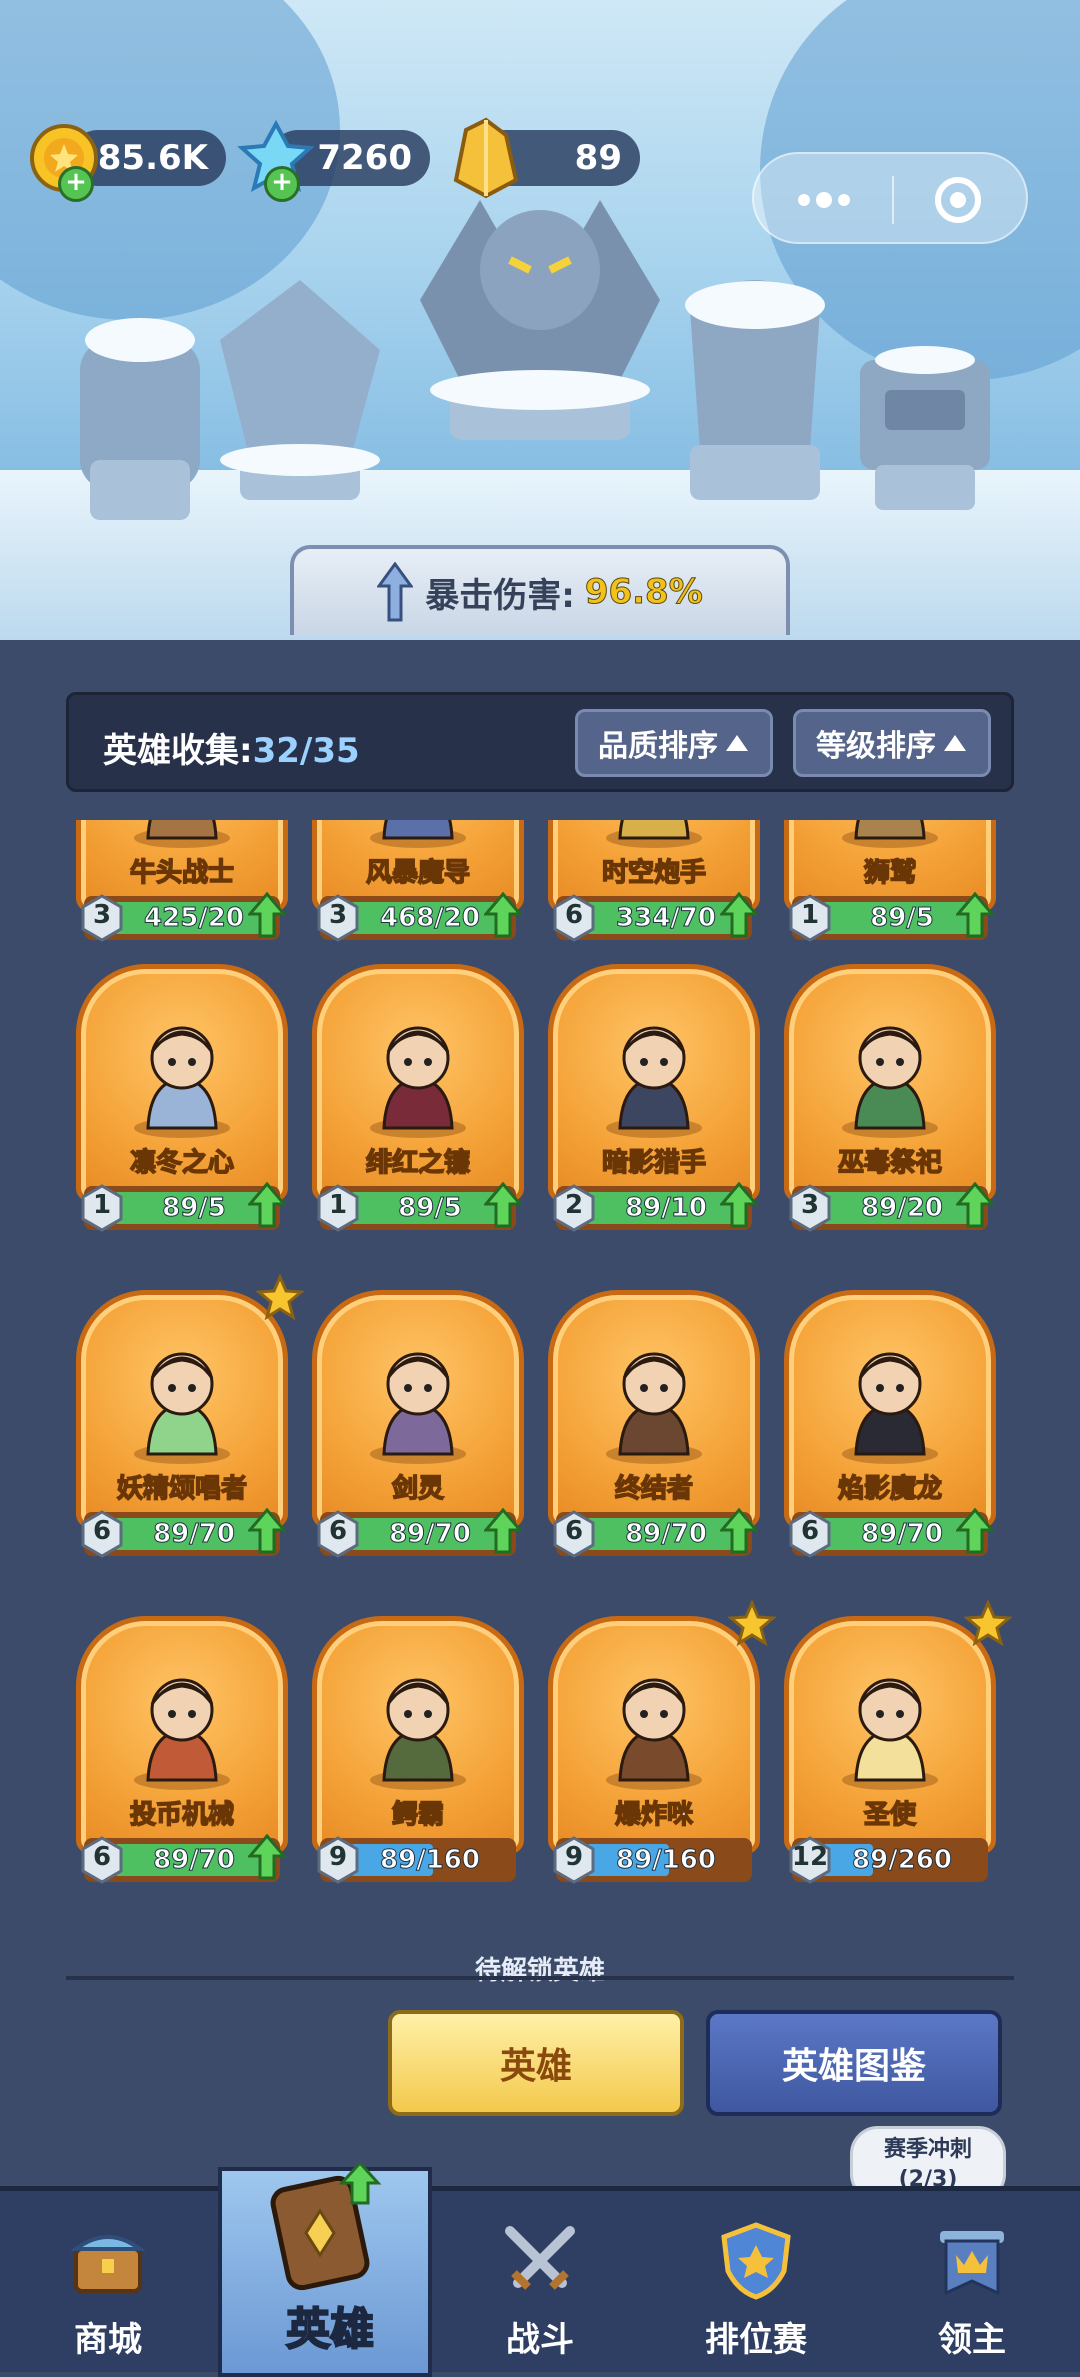 This screenshot has width=1080, height=2377. What do you see at coordinates (418, 834) in the screenshot?
I see `storm-mage-icon` at bounding box center [418, 834].